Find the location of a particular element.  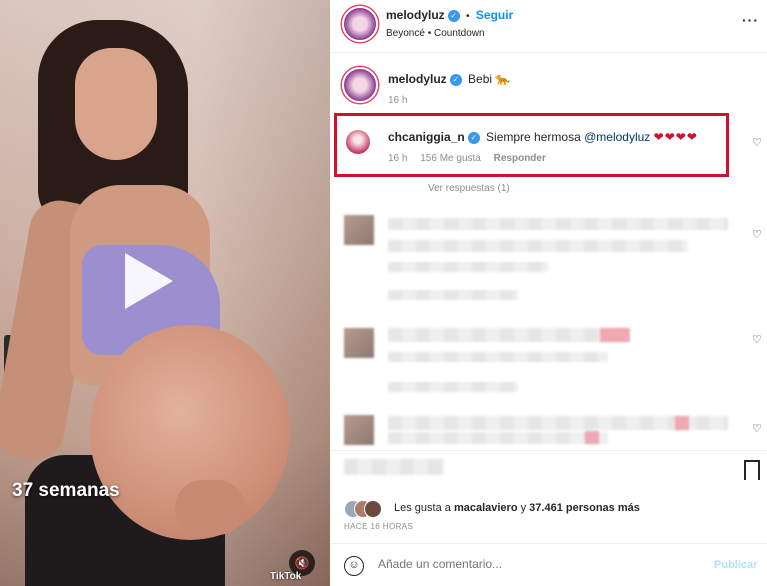

blurred-action-icons is located at coordinates (394, 467).